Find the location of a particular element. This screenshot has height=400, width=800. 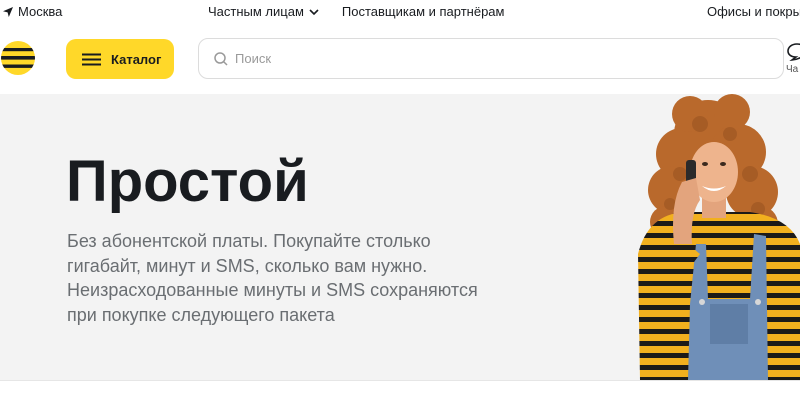

chevron-down-icon is located at coordinates (314, 11).